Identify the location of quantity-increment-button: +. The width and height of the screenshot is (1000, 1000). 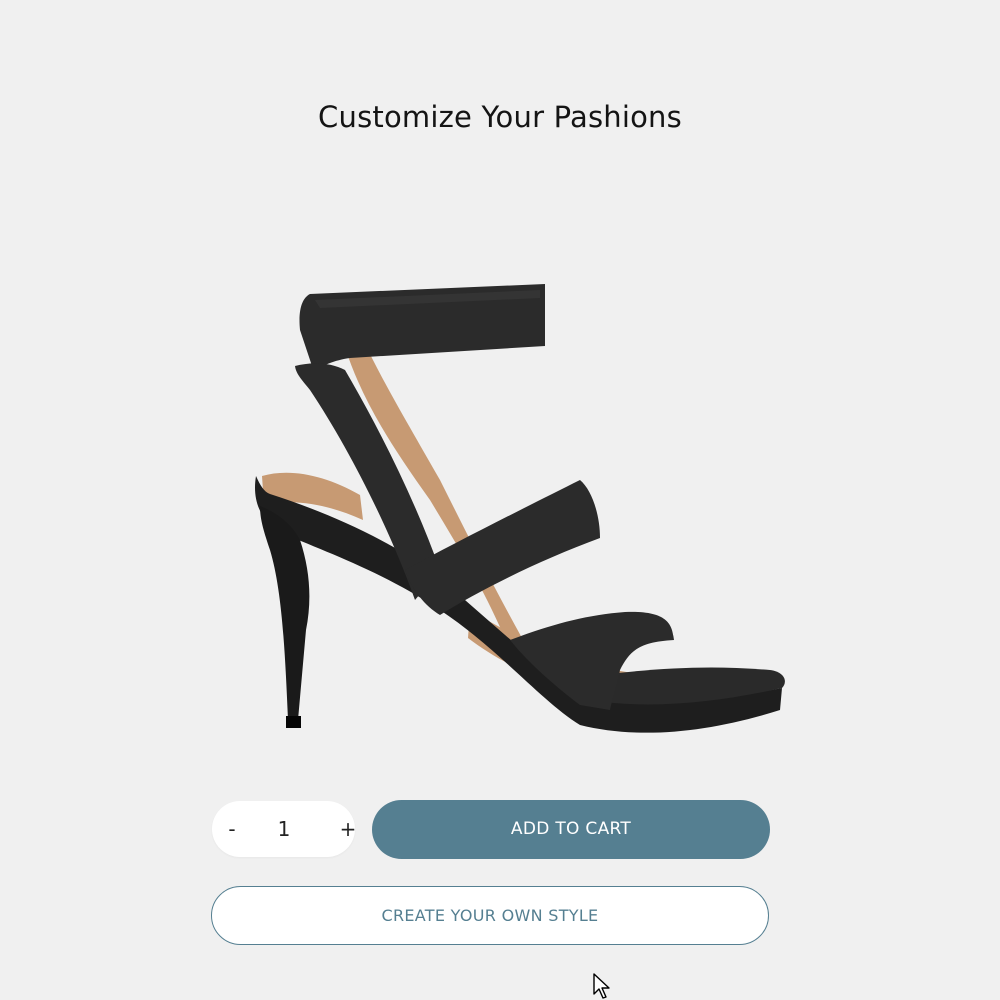
(348, 829).